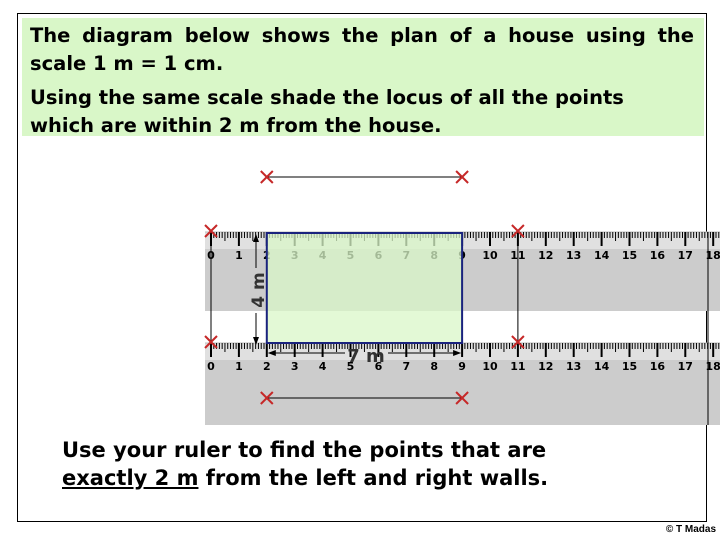  What do you see at coordinates (259, 289) in the screenshot?
I see `house-height-label: 4 m` at bounding box center [259, 289].